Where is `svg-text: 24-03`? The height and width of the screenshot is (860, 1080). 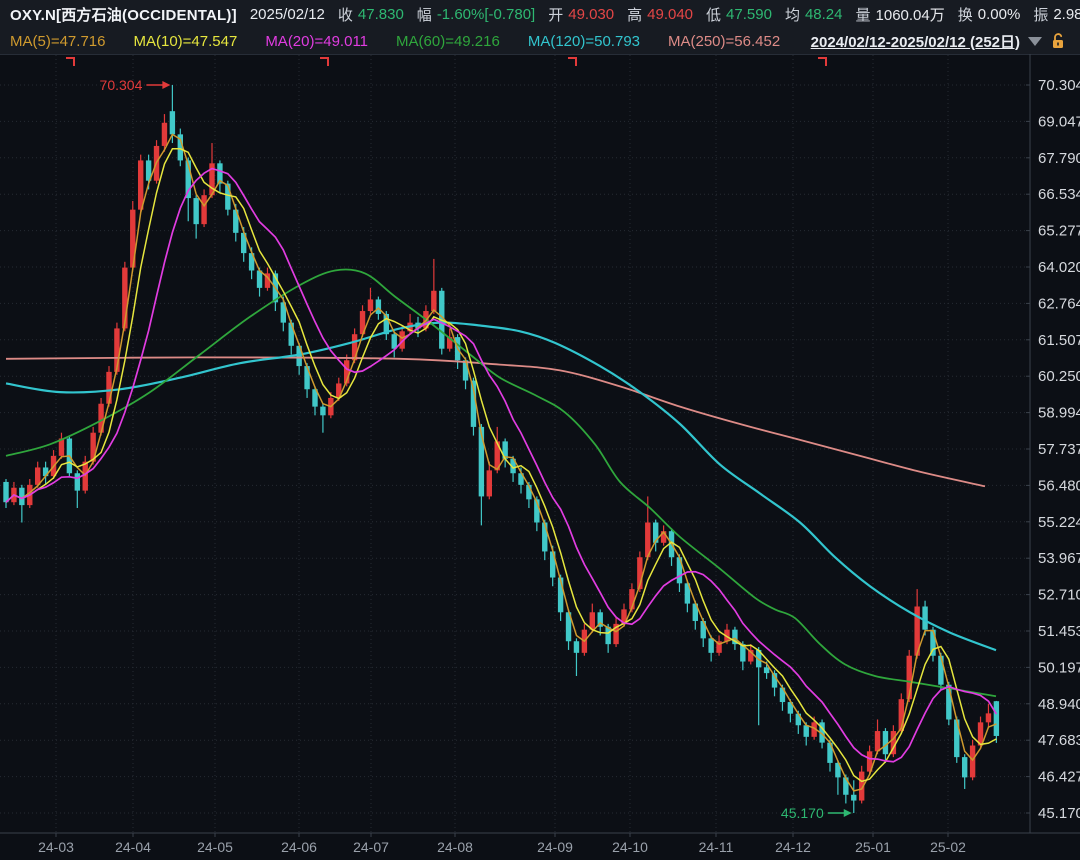
svg-text: 24-03 is located at coordinates (56, 847).